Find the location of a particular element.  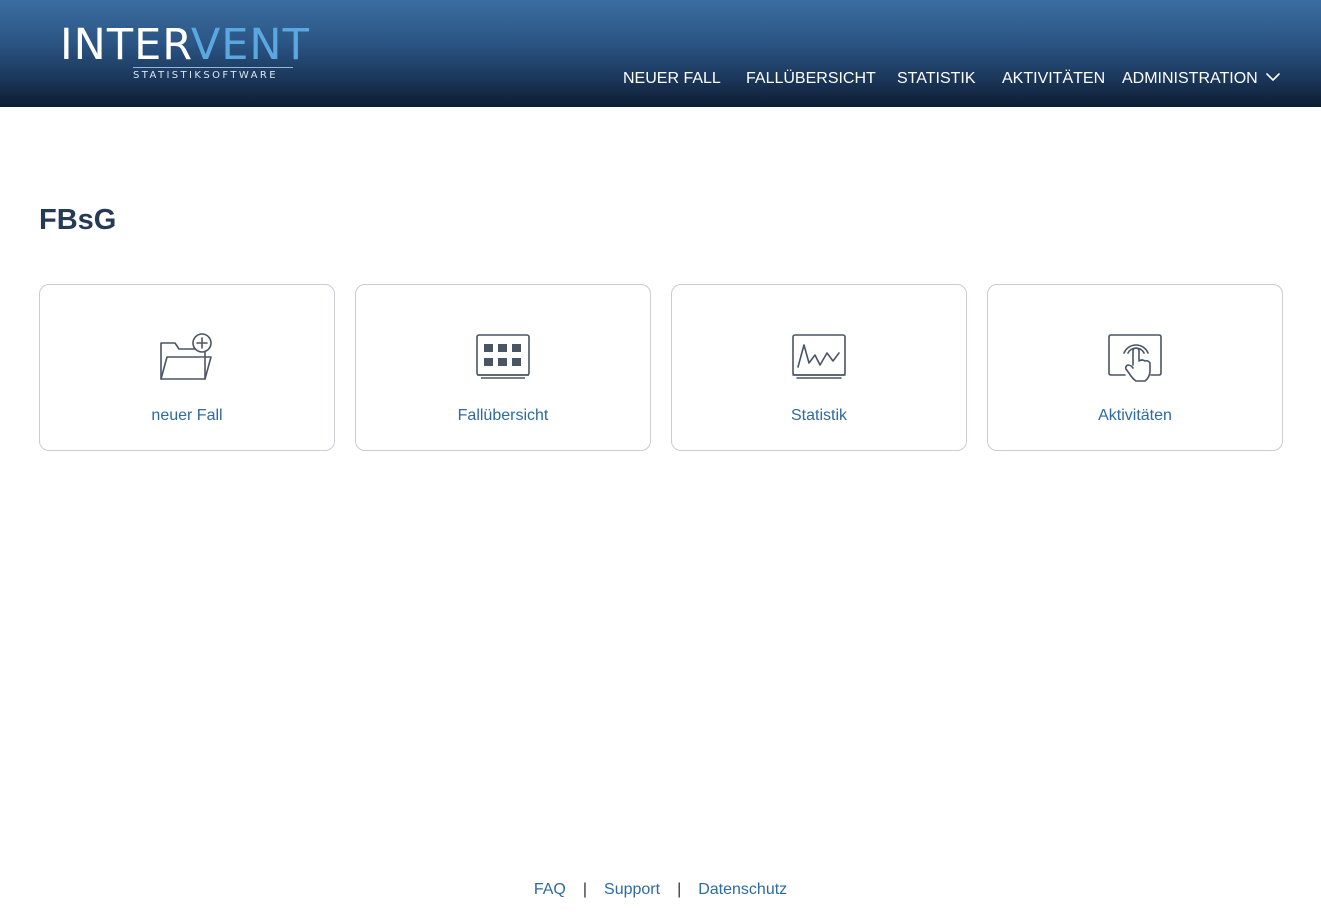

touch-screen-icon is located at coordinates (1135, 358).